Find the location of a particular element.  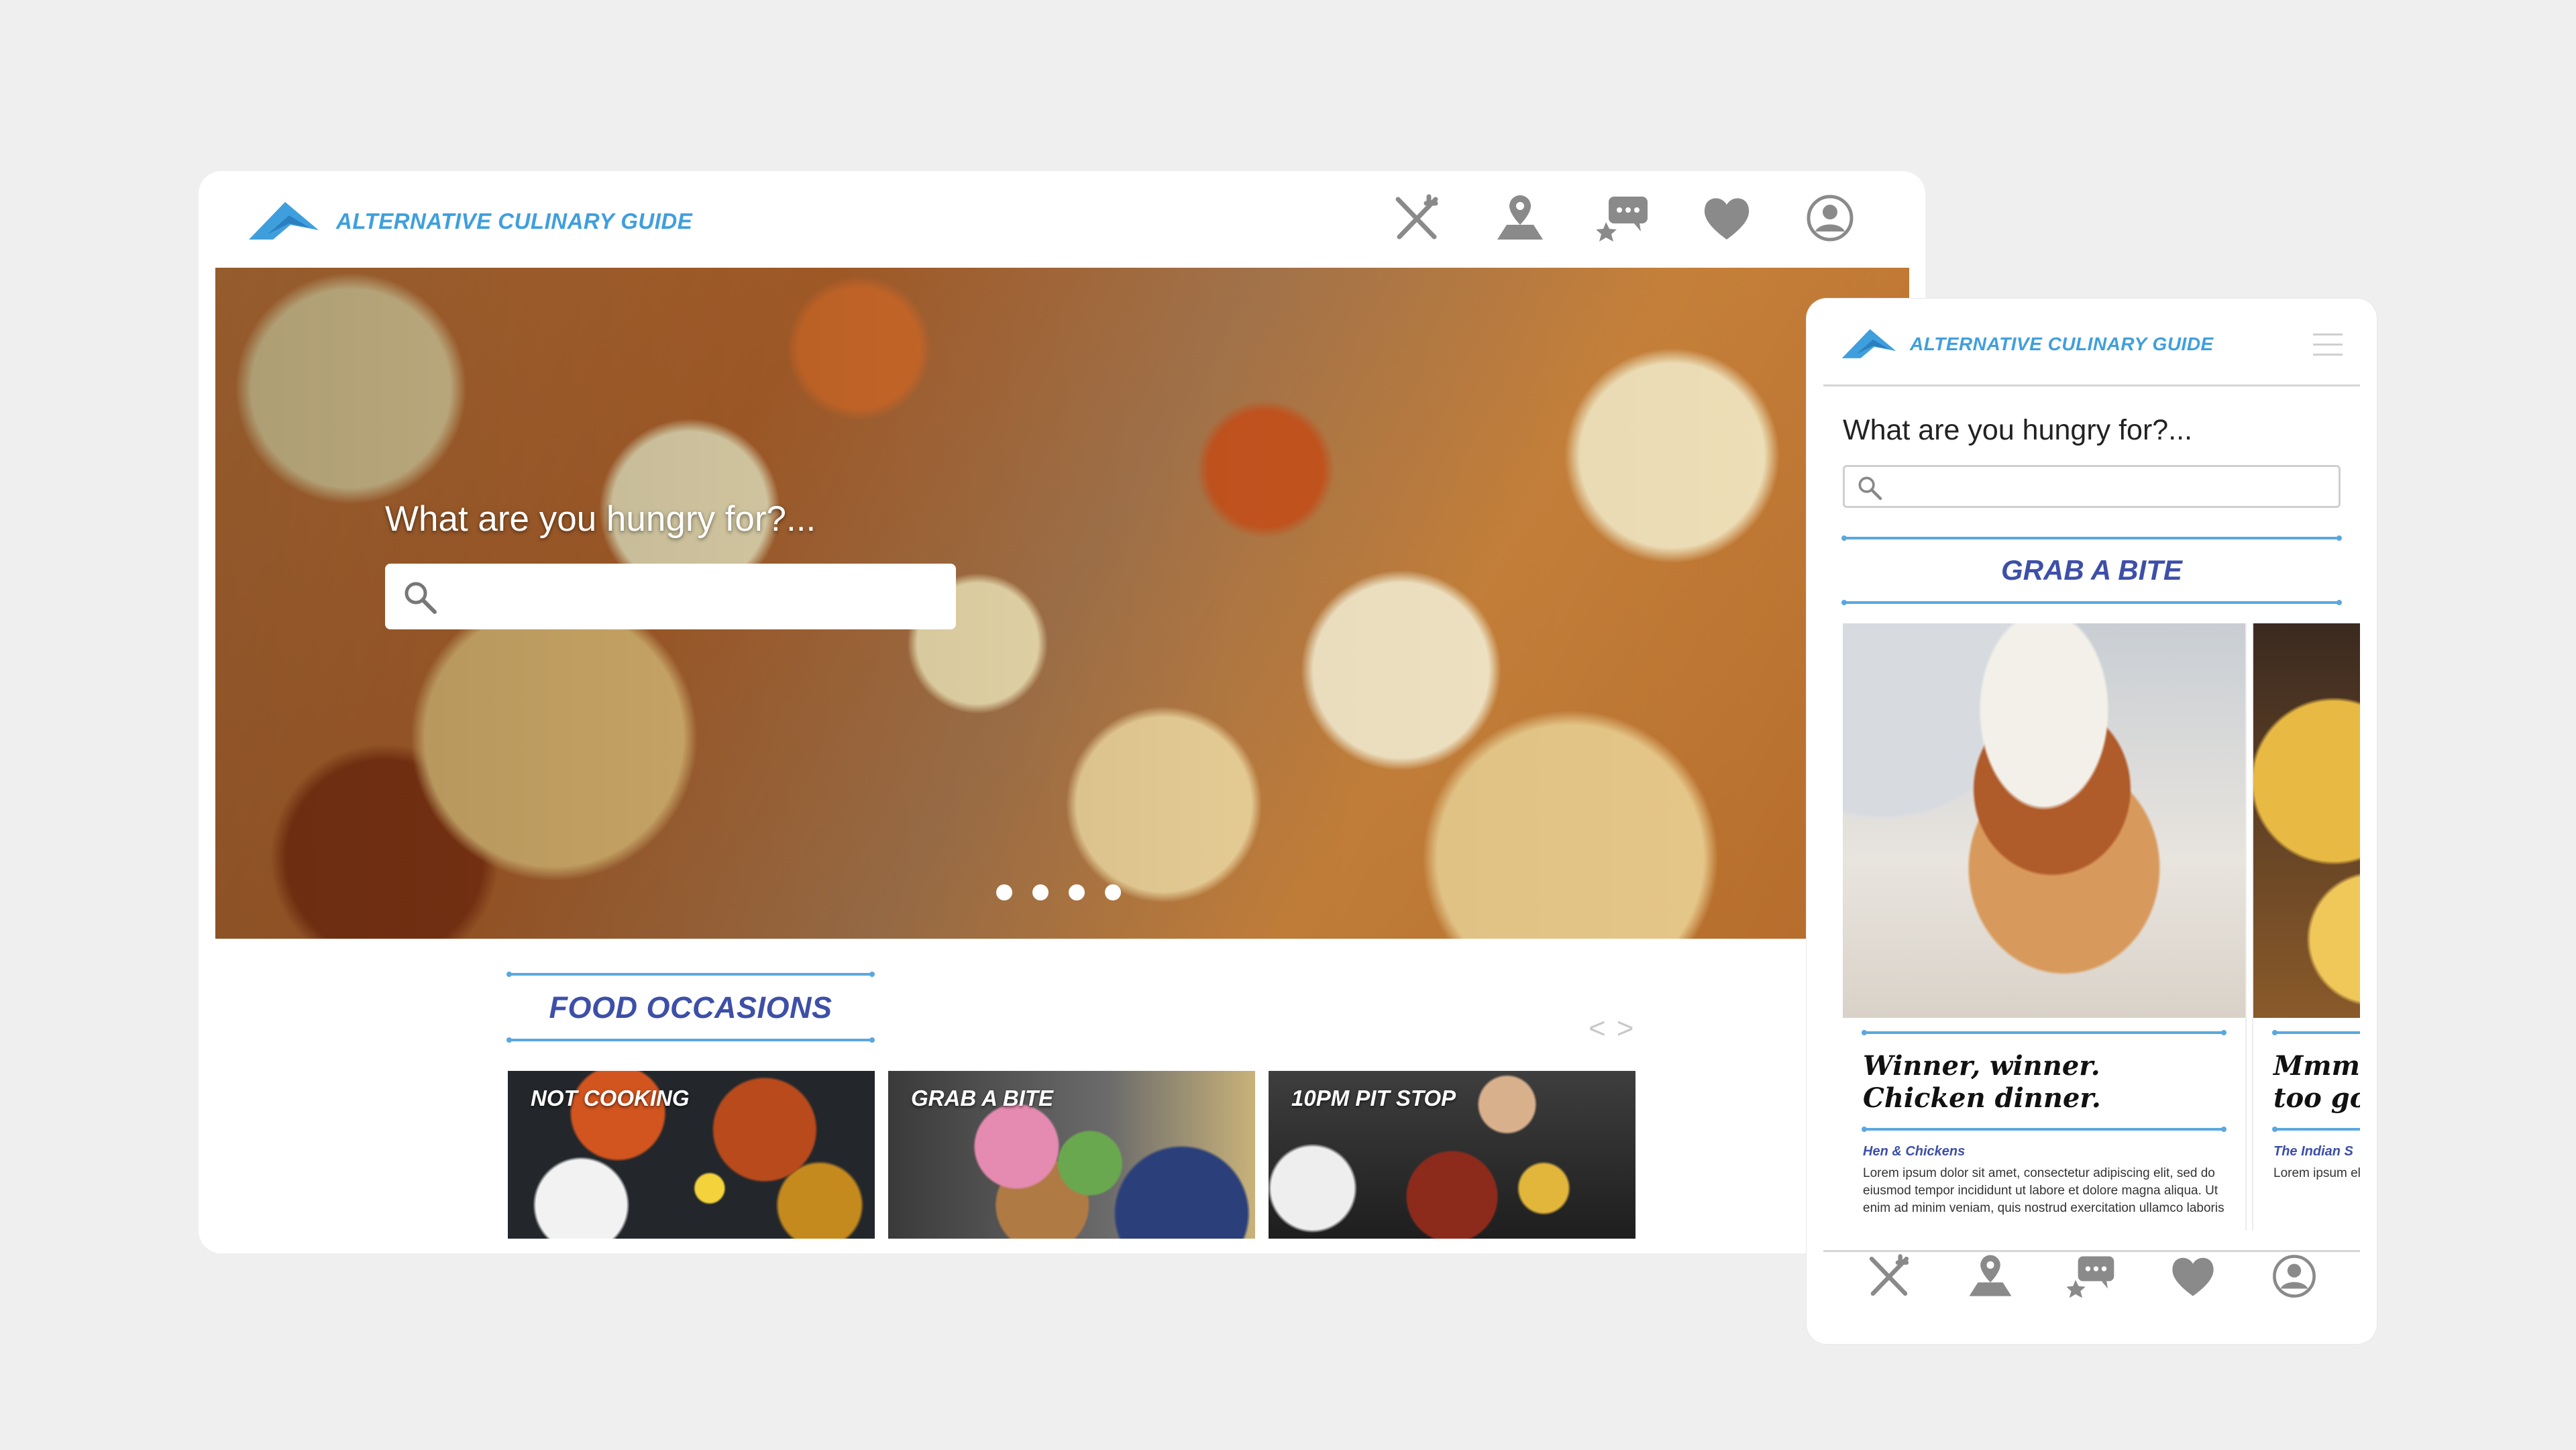

grab-a-bite-header: GRAB A BITE is located at coordinates (2091, 570).